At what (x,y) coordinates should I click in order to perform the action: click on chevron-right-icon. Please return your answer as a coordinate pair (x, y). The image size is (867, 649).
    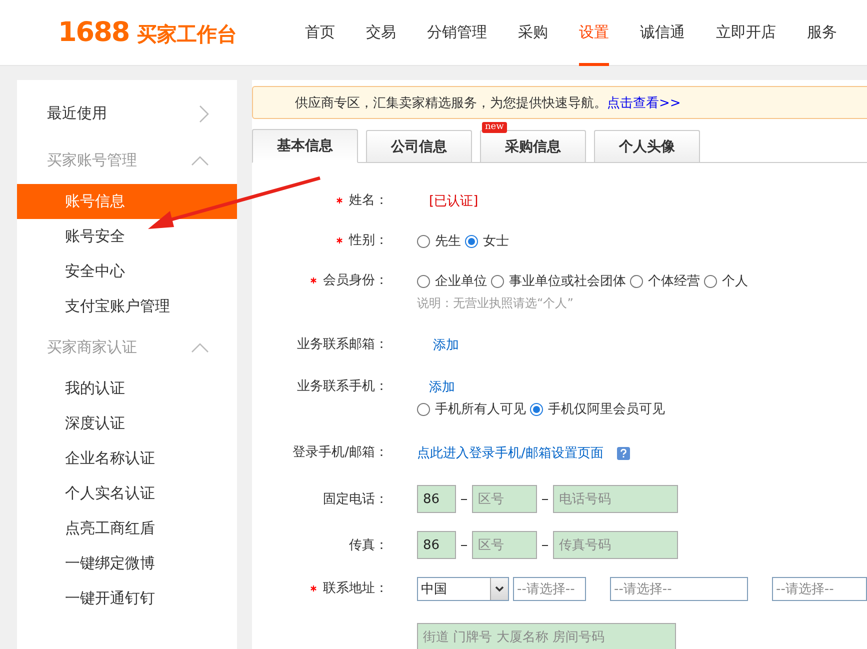
    Looking at the image, I should click on (204, 113).